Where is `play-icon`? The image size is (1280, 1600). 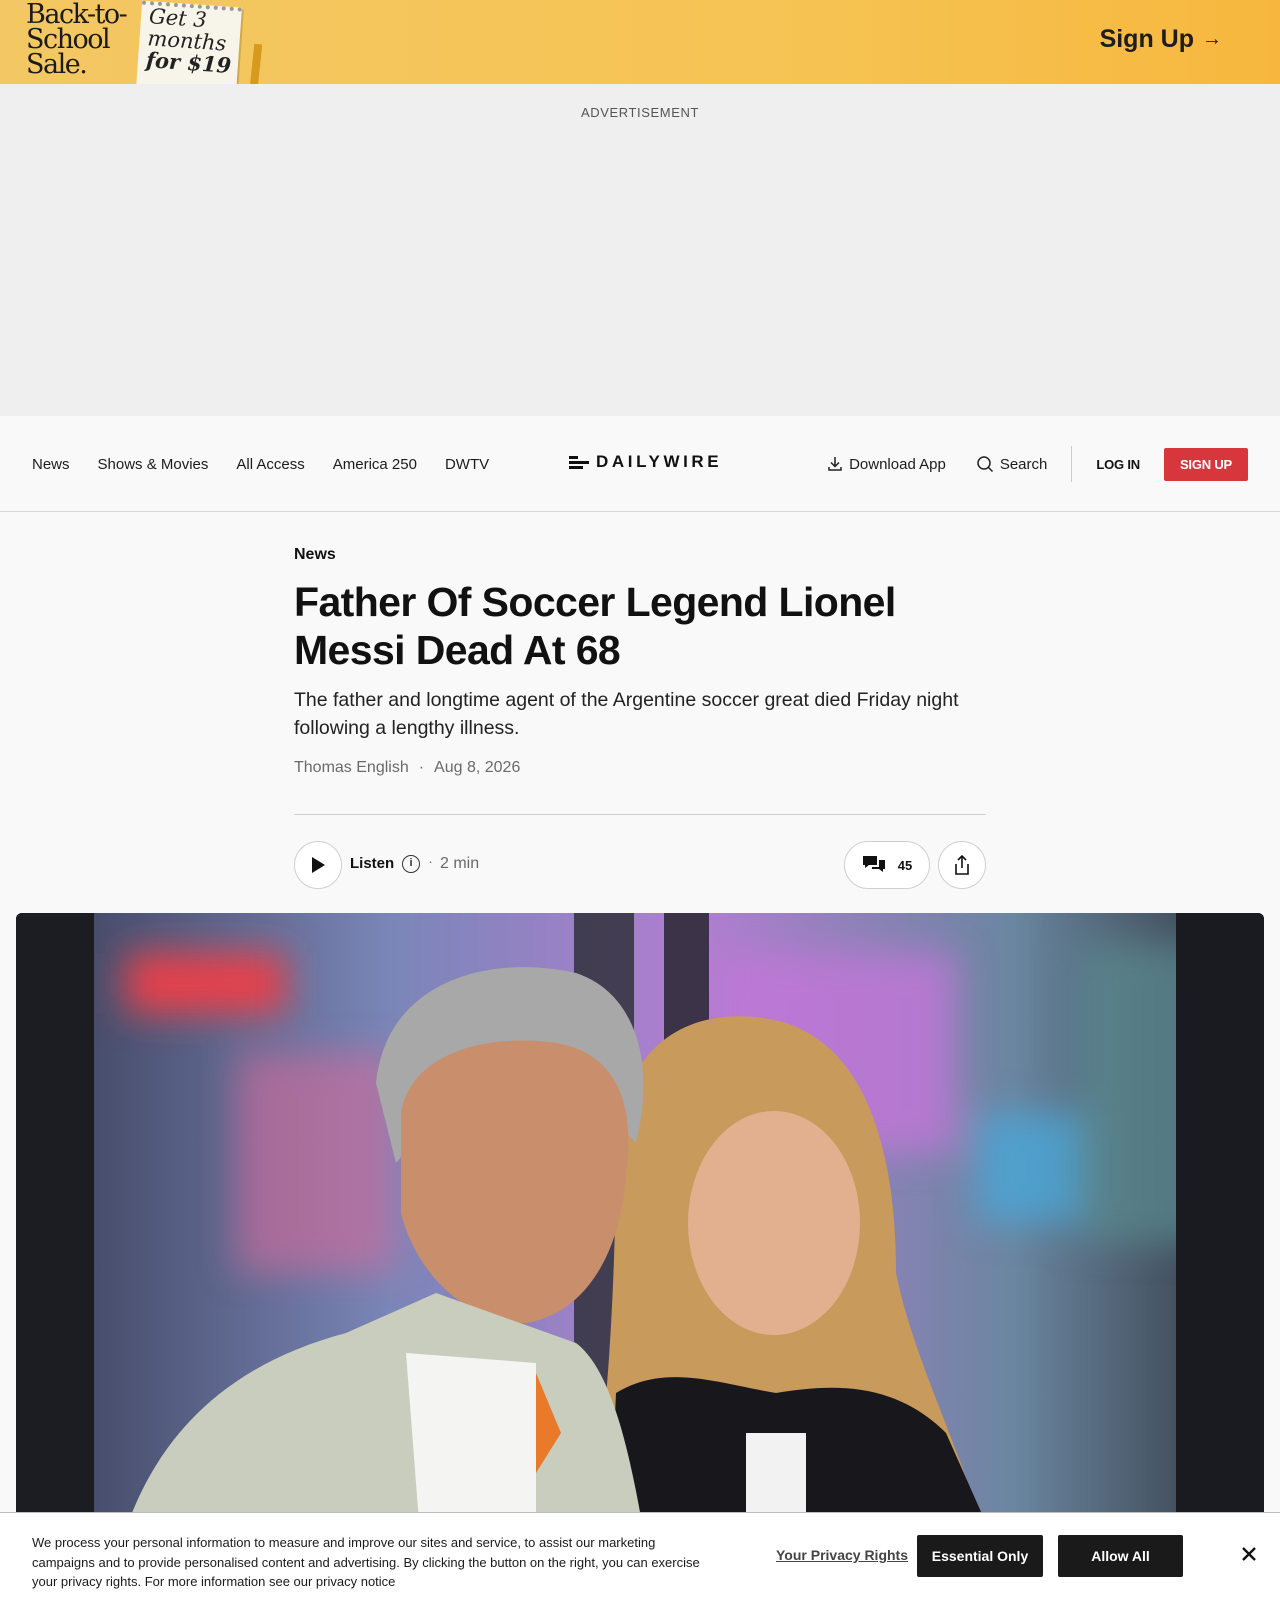
play-icon is located at coordinates (318, 865).